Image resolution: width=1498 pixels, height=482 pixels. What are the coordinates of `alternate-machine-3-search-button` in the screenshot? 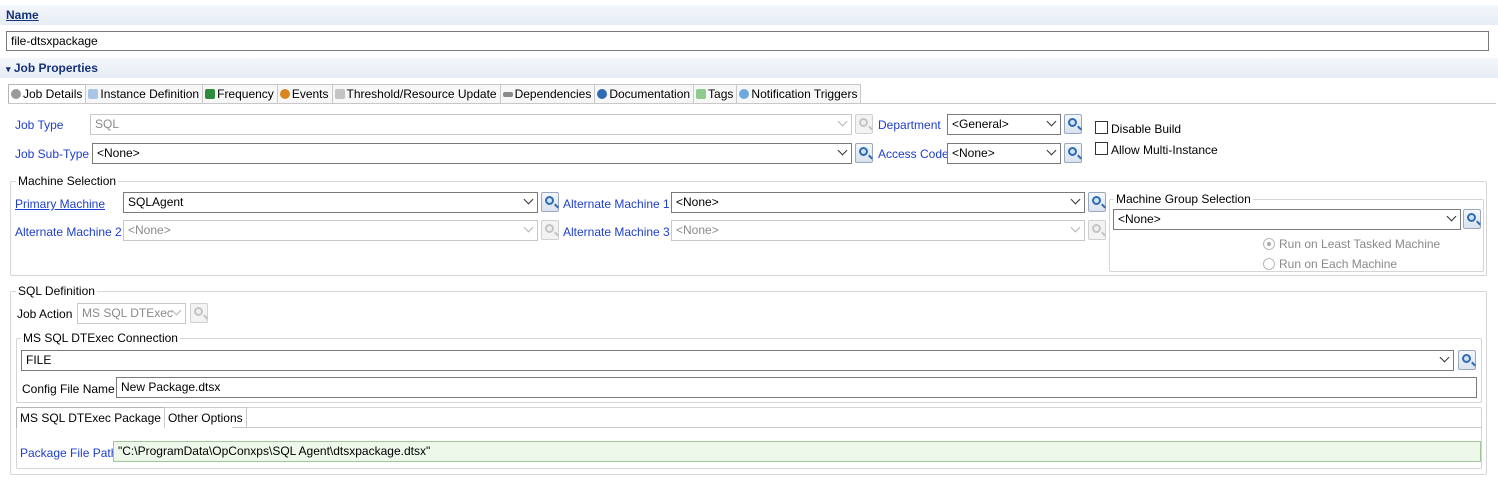 It's located at (1097, 230).